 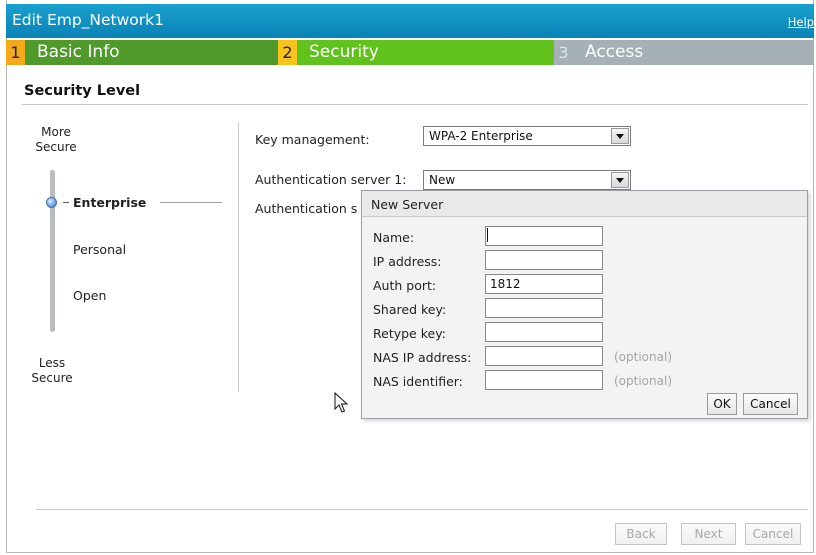 What do you see at coordinates (544, 380) in the screenshot?
I see `nas-identifier-input` at bounding box center [544, 380].